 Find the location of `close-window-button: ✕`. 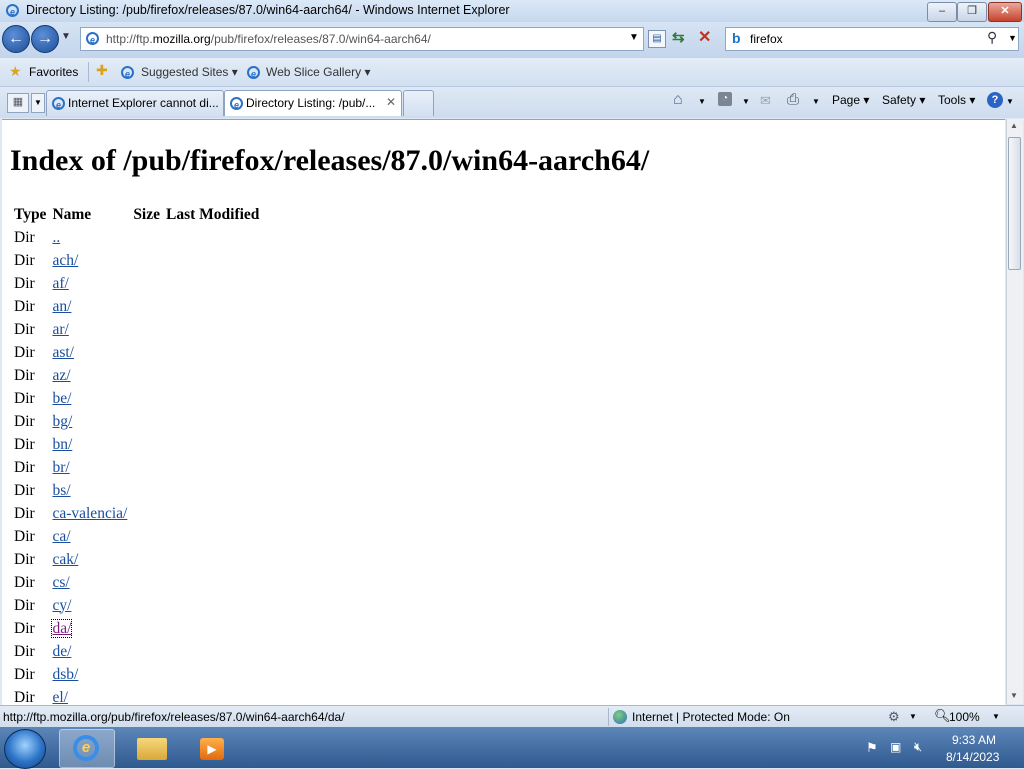

close-window-button: ✕ is located at coordinates (1005, 12).